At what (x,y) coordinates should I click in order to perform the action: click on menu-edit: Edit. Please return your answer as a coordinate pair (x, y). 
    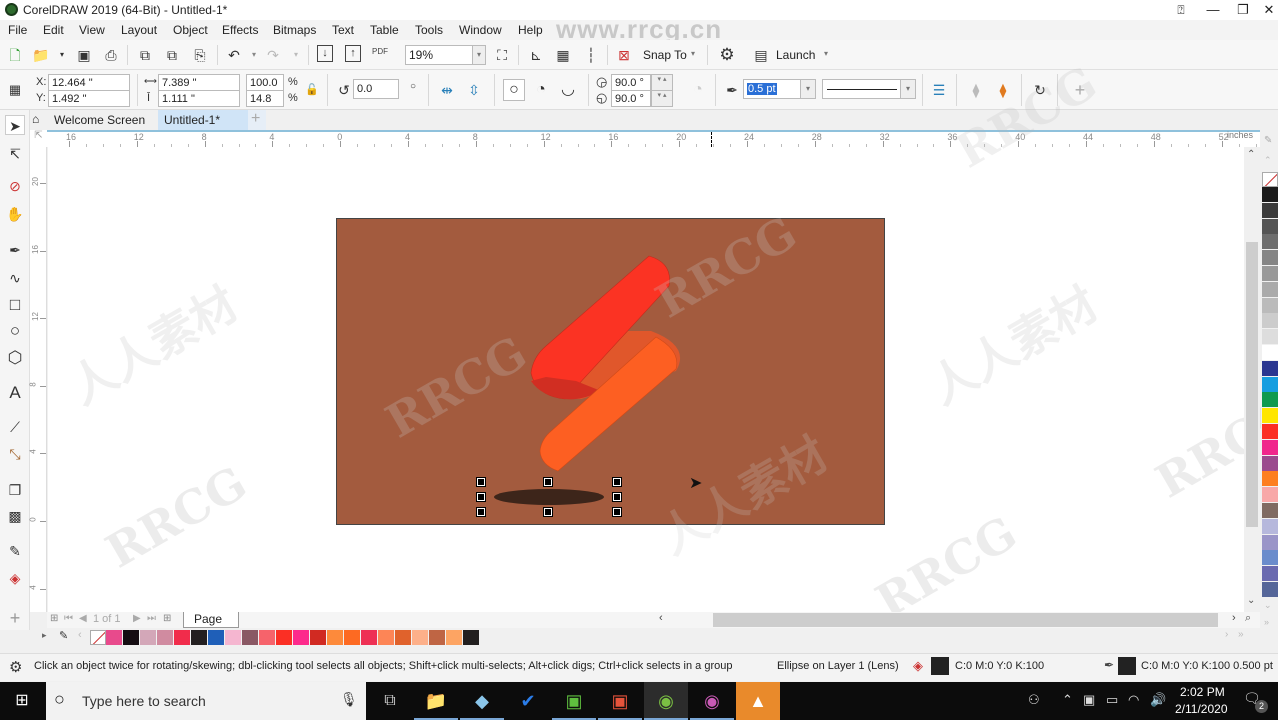
    Looking at the image, I should click on (53, 30).